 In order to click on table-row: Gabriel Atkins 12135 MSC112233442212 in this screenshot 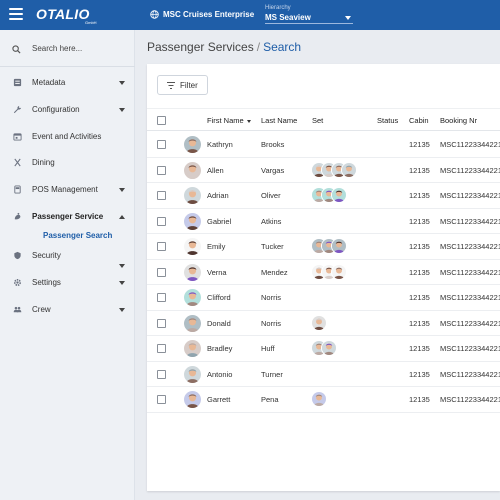, I will do `click(323, 221)`.